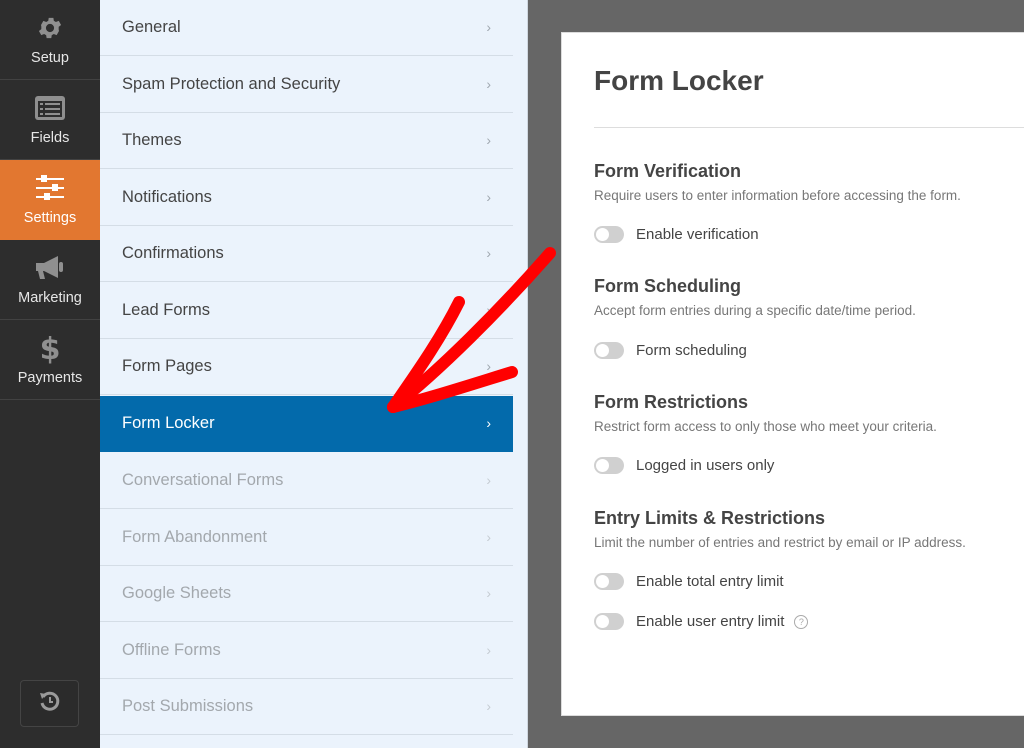  Describe the element at coordinates (50, 268) in the screenshot. I see `megaphone-icon` at that location.